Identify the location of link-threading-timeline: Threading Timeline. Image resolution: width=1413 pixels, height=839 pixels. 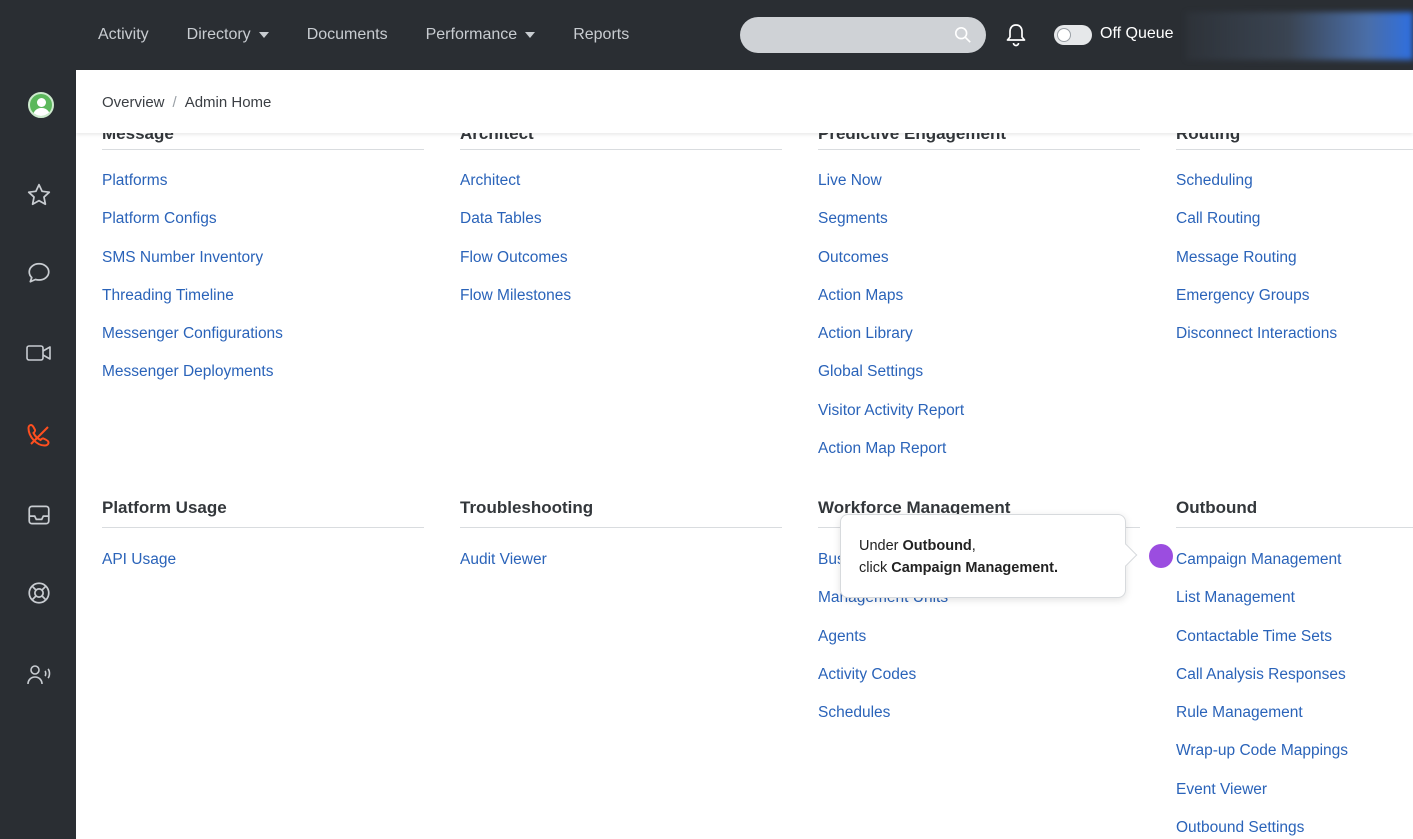
(192, 305).